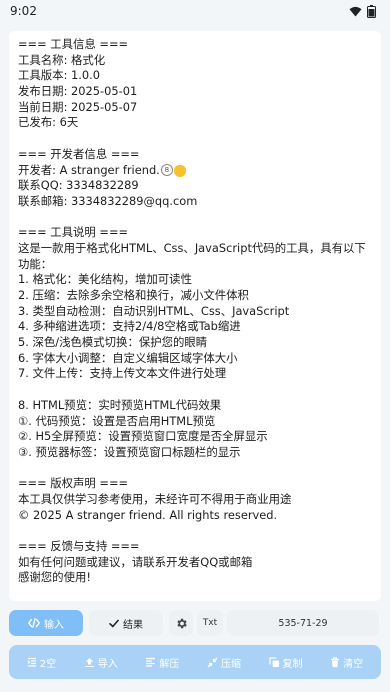 This screenshot has width=390, height=692. What do you see at coordinates (195, 662) in the screenshot?
I see `action-toolbar: 2空 导入 解压 压缩 复制 清空` at bounding box center [195, 662].